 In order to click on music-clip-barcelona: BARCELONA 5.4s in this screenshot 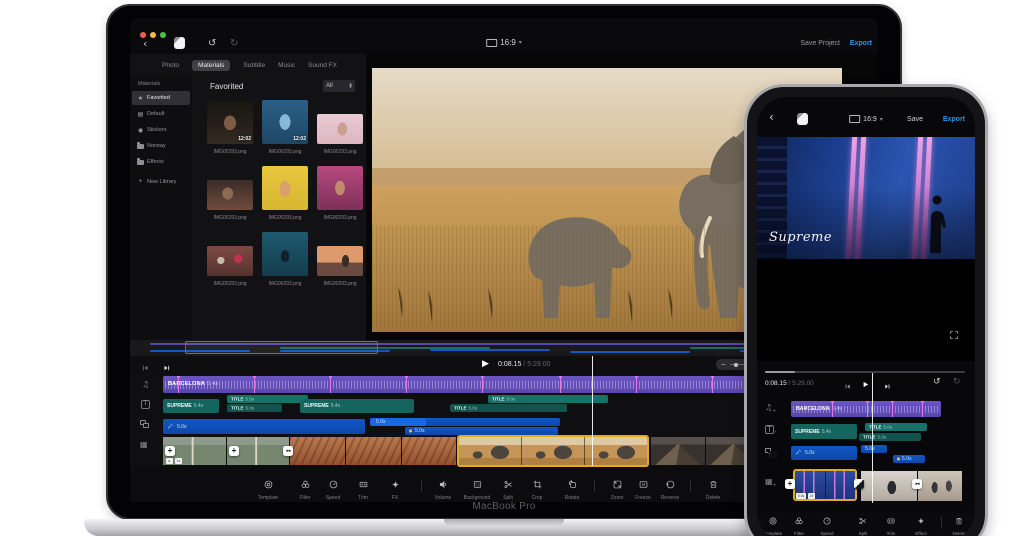, I will do `click(866, 409)`.